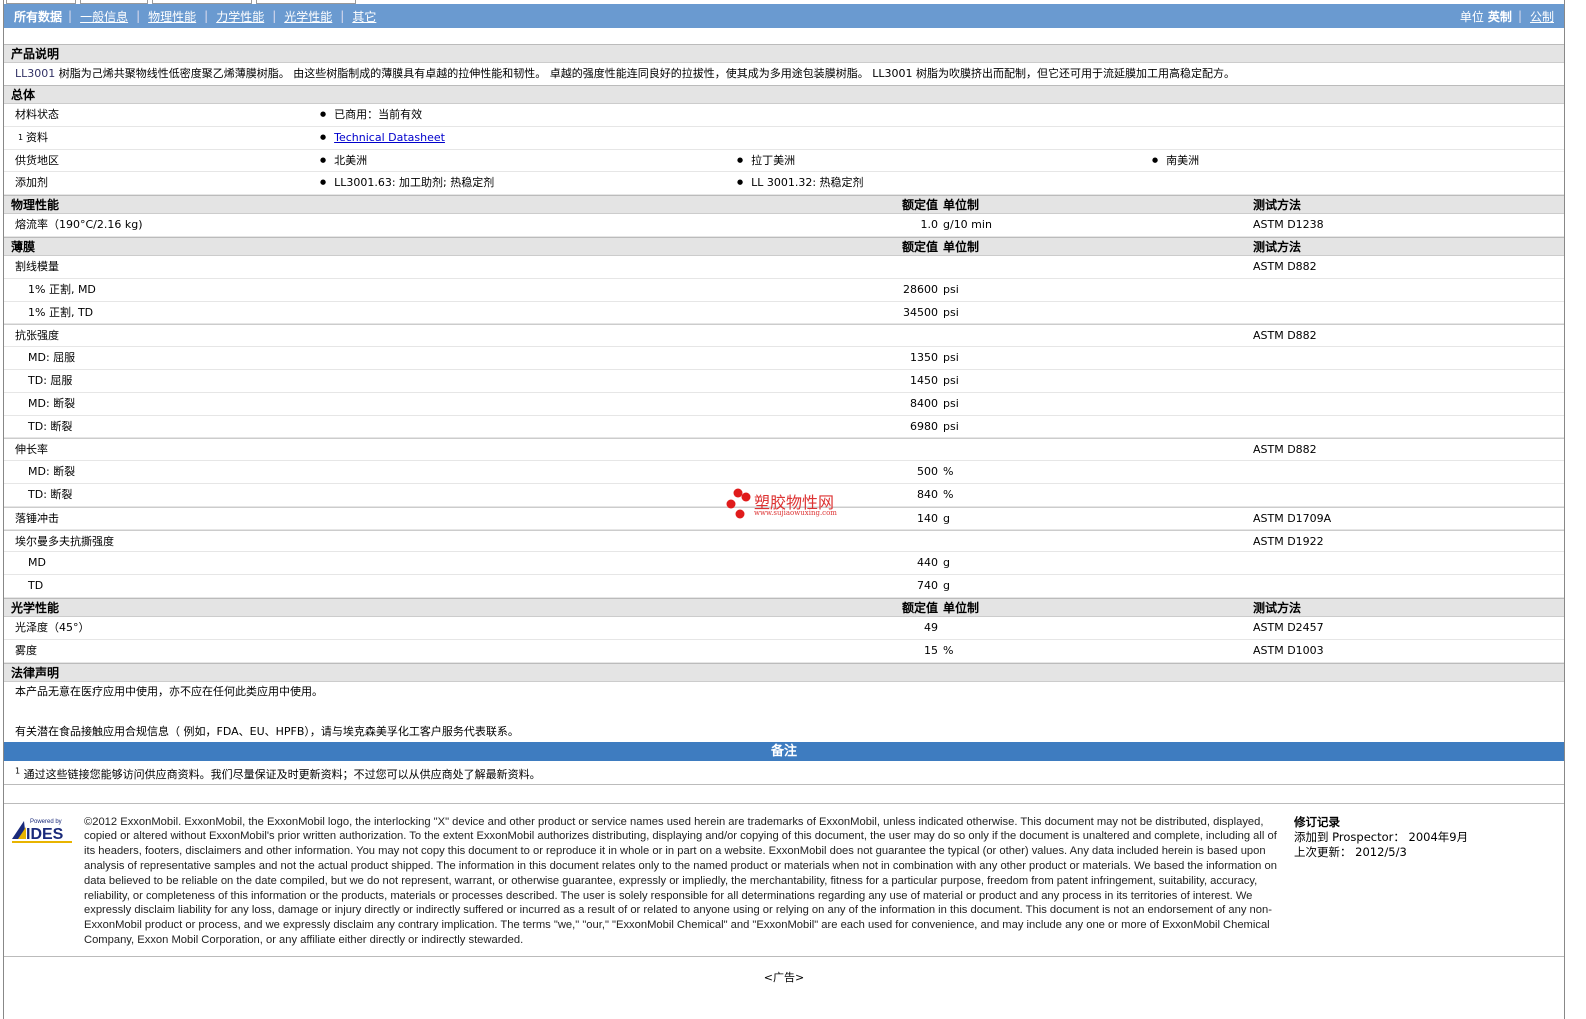 This screenshot has height=1019, width=1586. What do you see at coordinates (62, 289) in the screenshot?
I see `property-label: 1% 正割, MD` at bounding box center [62, 289].